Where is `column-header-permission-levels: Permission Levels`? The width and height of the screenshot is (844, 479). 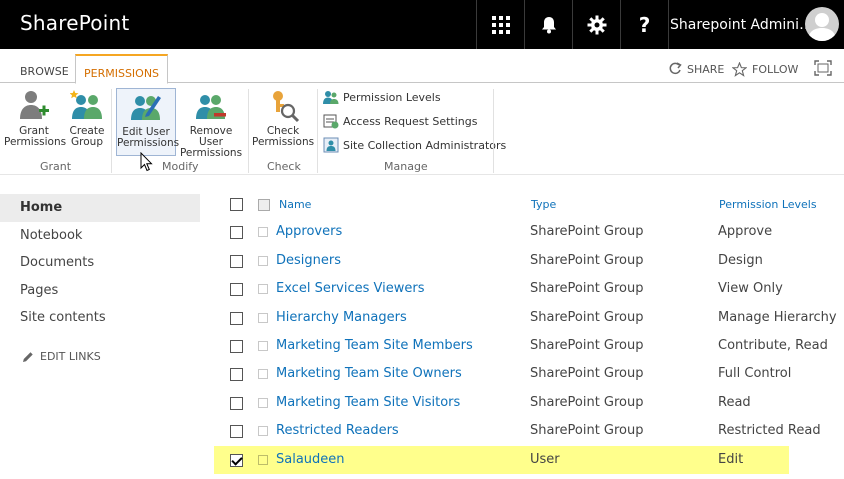 column-header-permission-levels: Permission Levels is located at coordinates (768, 204).